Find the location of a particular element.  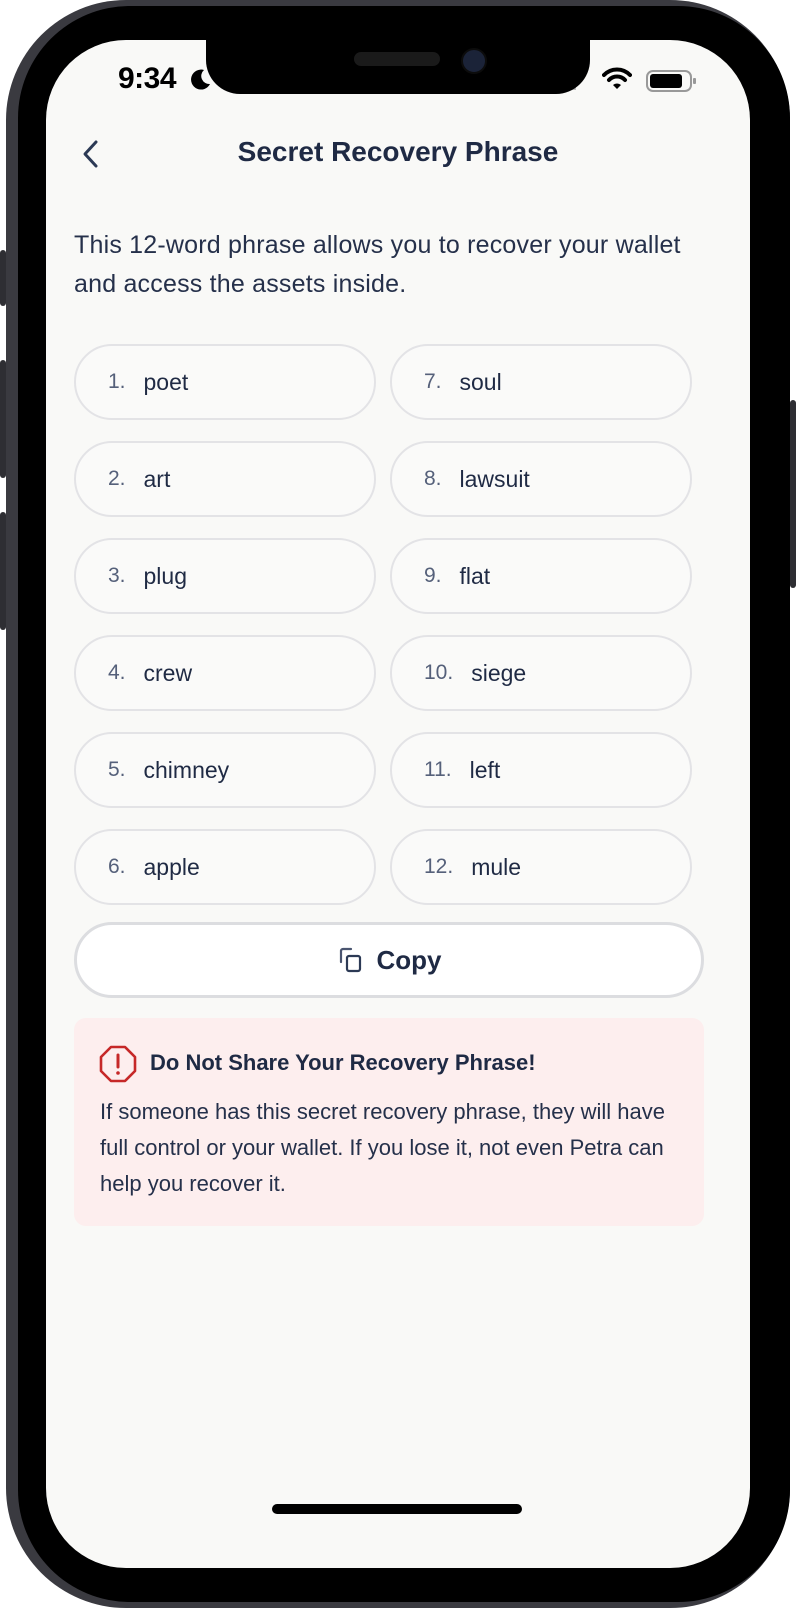

word-index: 7. is located at coordinates (433, 381).